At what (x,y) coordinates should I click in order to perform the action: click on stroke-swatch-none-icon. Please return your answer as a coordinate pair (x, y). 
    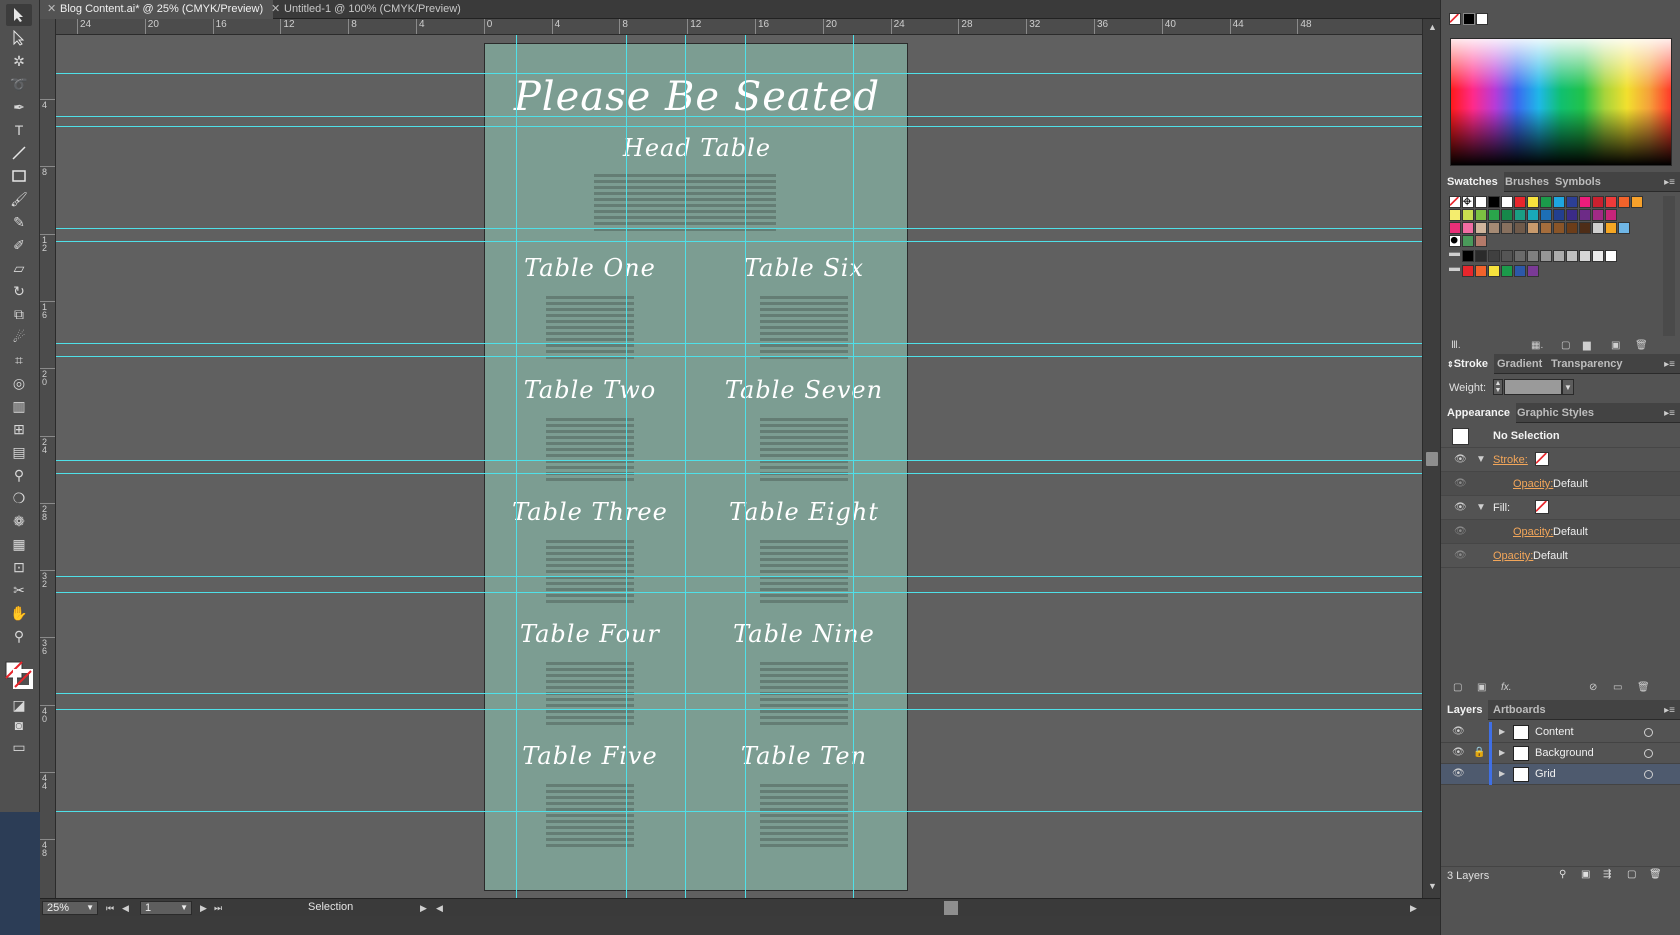
    Looking at the image, I should click on (1542, 459).